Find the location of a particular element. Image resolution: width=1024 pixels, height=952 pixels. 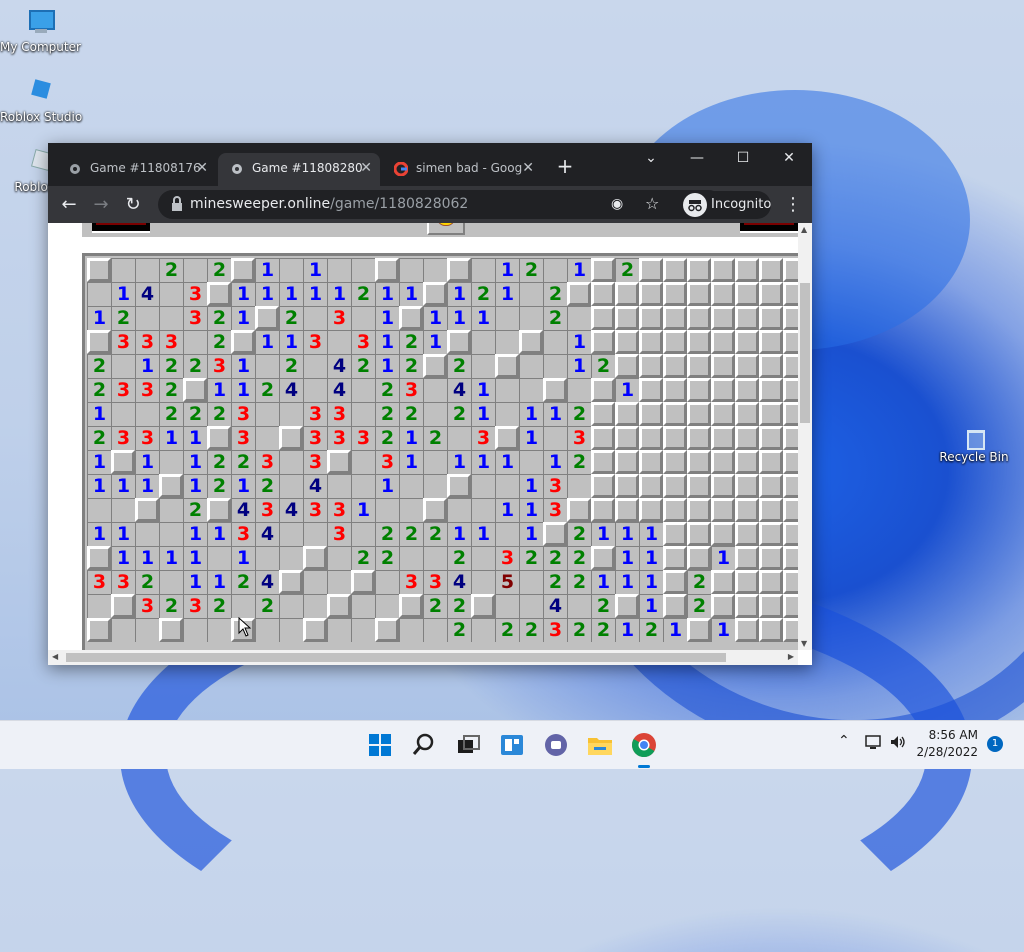

tracking-blocked-icon: ◉ is located at coordinates (617, 204).